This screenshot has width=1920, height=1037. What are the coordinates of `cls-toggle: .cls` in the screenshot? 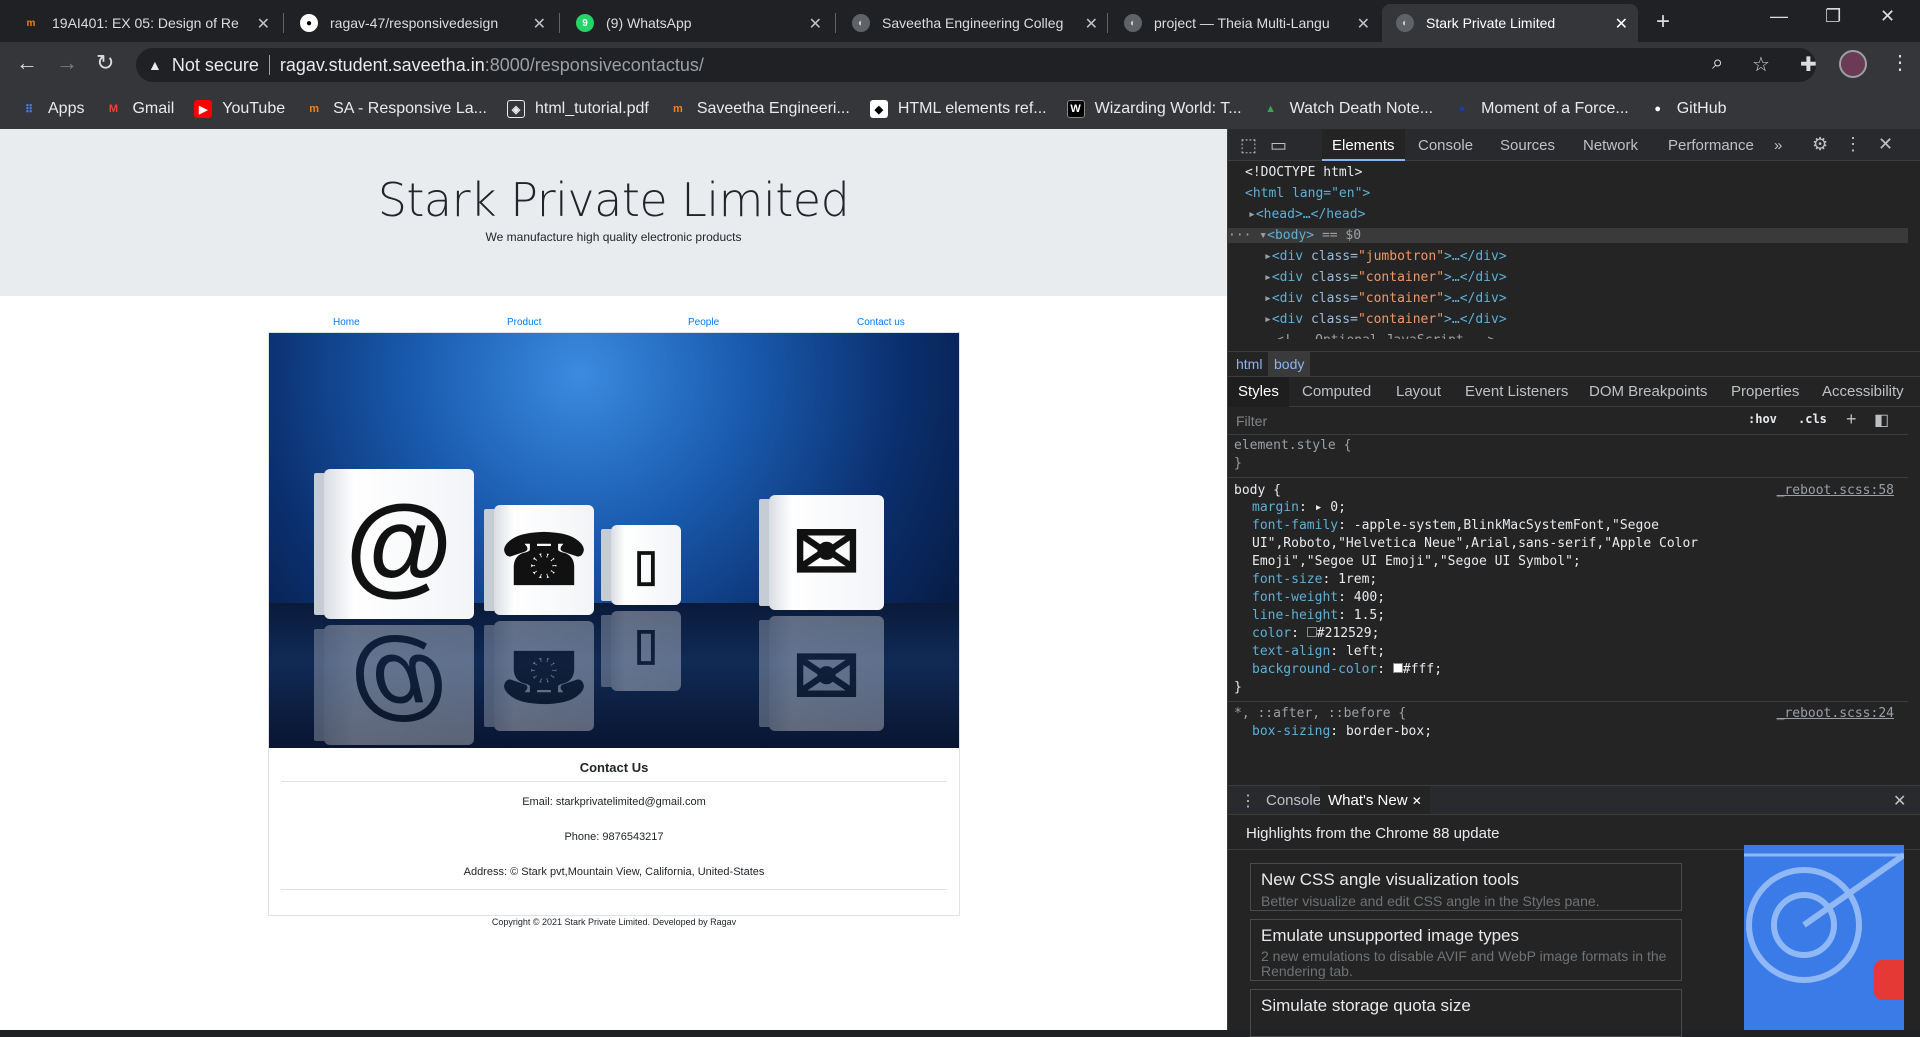 It's located at (1812, 419).